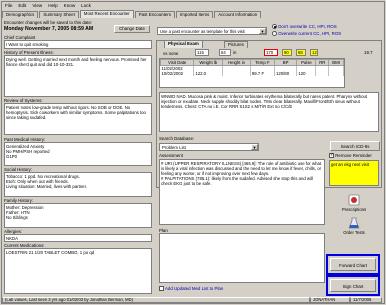 This screenshot has width=386, height=305. What do you see at coordinates (52, 5) in the screenshot?
I see `menu-help: Help` at bounding box center [52, 5].